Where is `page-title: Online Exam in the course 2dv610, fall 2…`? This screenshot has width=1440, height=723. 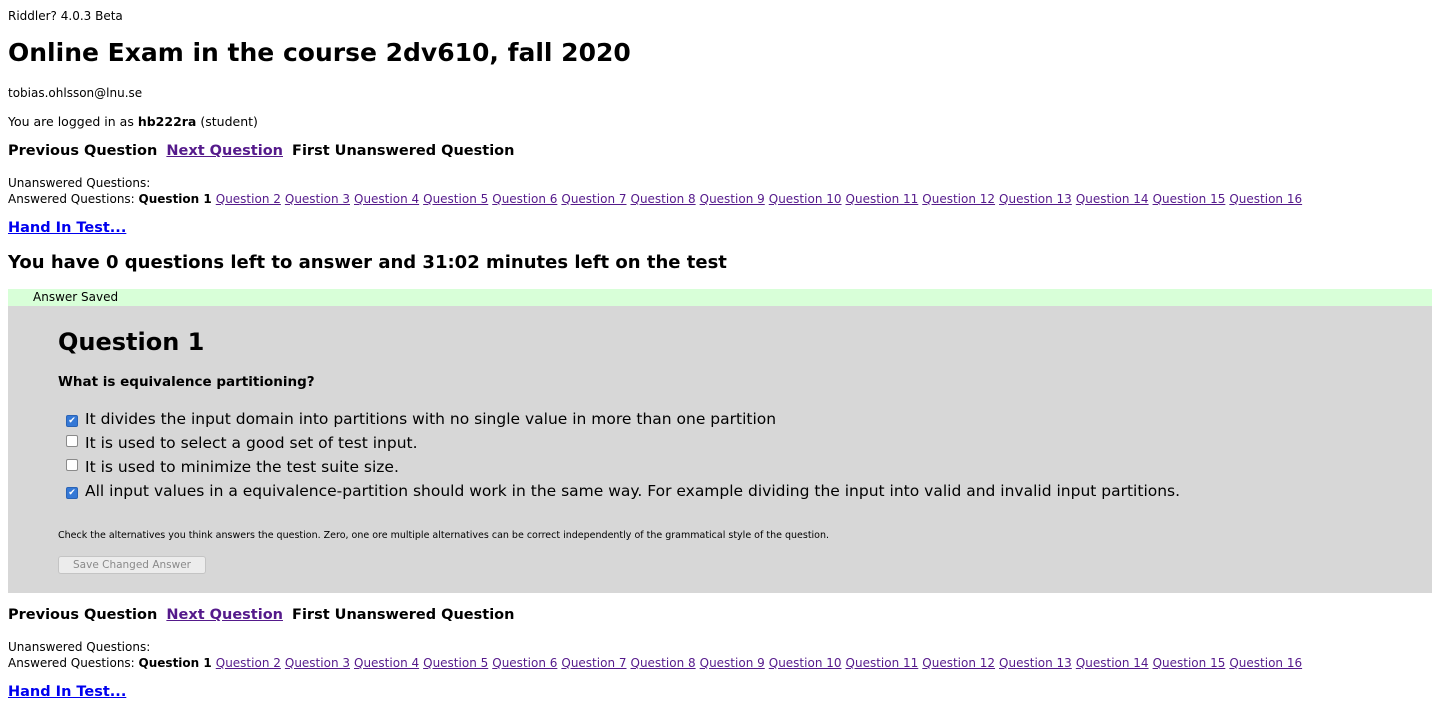
page-title: Online Exam in the course 2dv610, fall 2… is located at coordinates (319, 52).